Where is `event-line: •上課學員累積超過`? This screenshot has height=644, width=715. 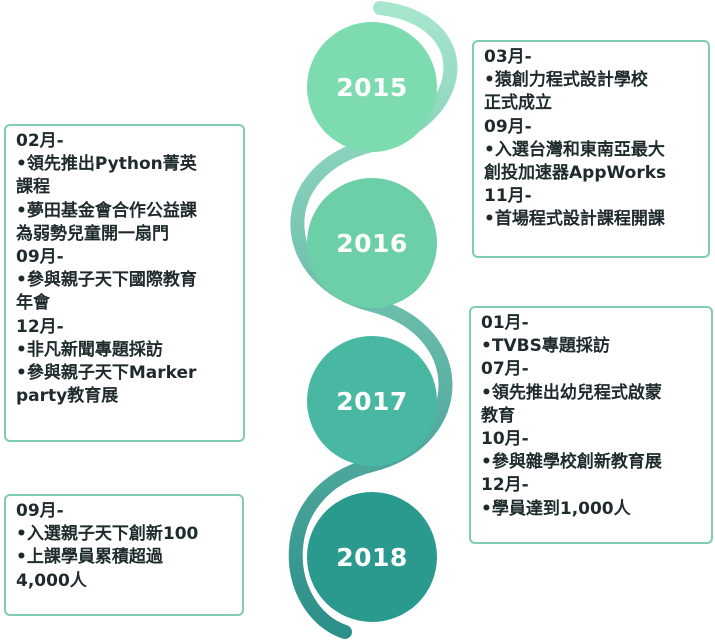 event-line: •上課學員累積超過 is located at coordinates (89, 557).